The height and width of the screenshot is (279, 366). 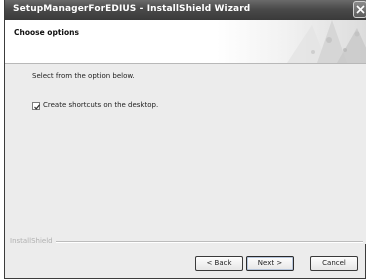 What do you see at coordinates (204, 242) in the screenshot?
I see `footer-divider` at bounding box center [204, 242].